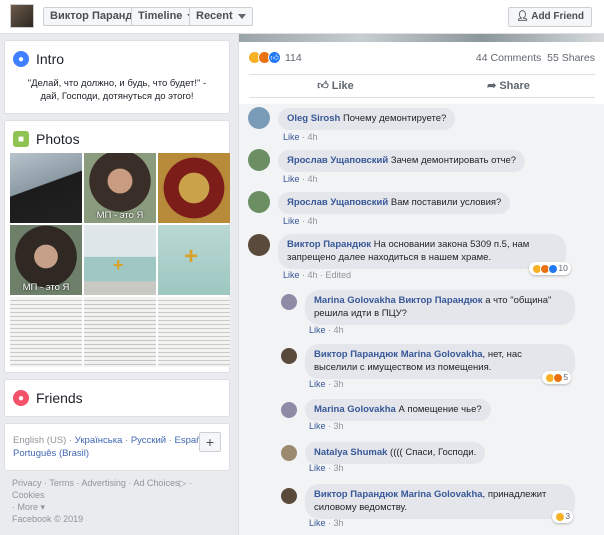 The width and height of the screenshot is (604, 535). I want to click on angry-reaction-icon, so click(558, 377).